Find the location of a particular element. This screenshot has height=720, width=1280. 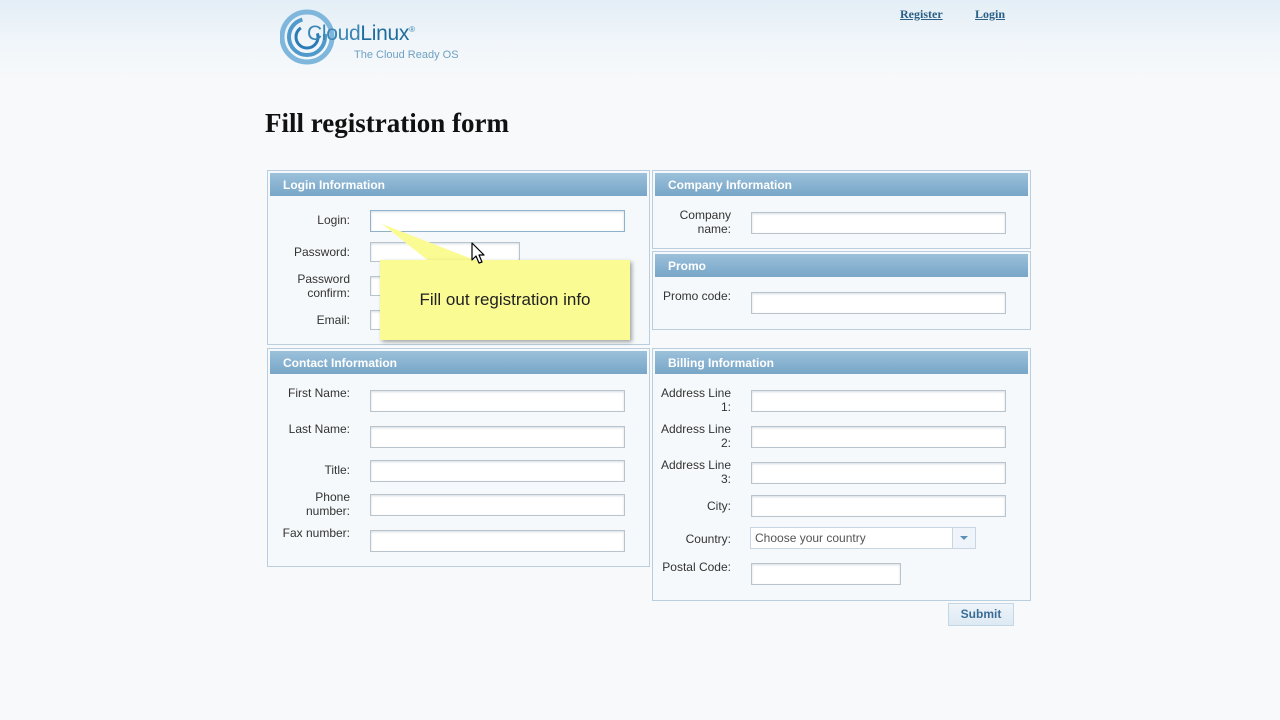

company-name-input is located at coordinates (878, 223).